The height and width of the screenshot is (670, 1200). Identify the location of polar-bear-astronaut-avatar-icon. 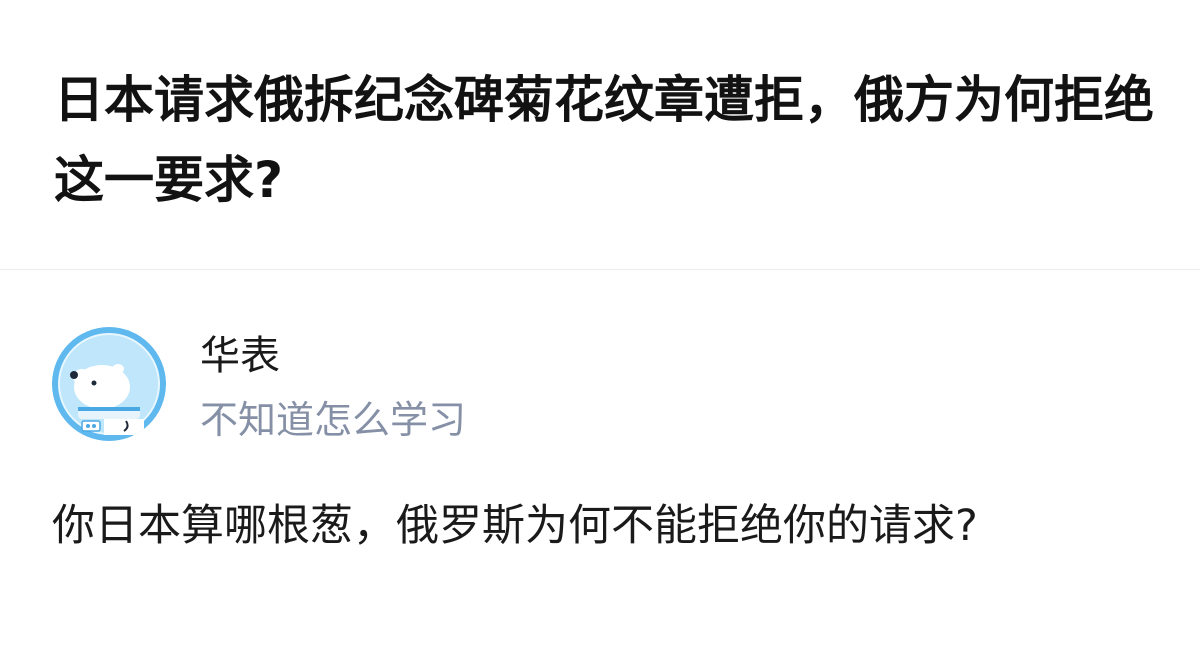
(109, 384).